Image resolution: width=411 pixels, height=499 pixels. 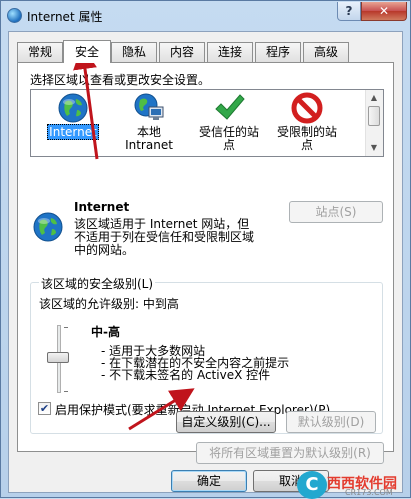 I want to click on zone-restricted-label: 受限制的站 点, so click(x=306, y=138).